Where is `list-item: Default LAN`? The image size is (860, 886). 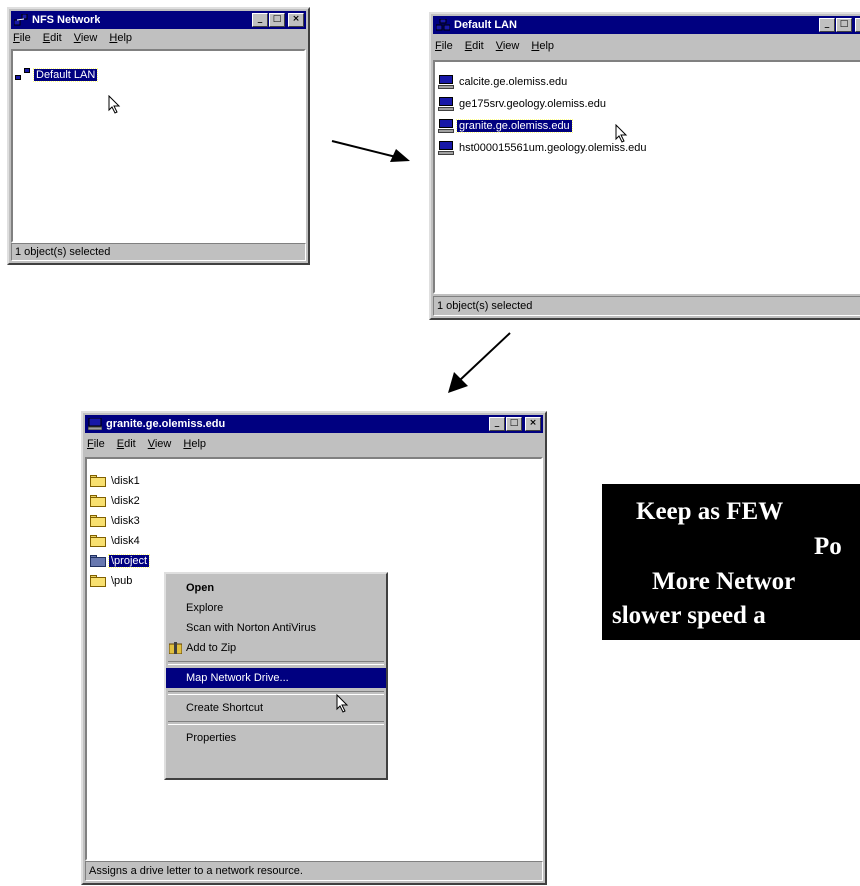
list-item: Default LAN is located at coordinates (57, 75).